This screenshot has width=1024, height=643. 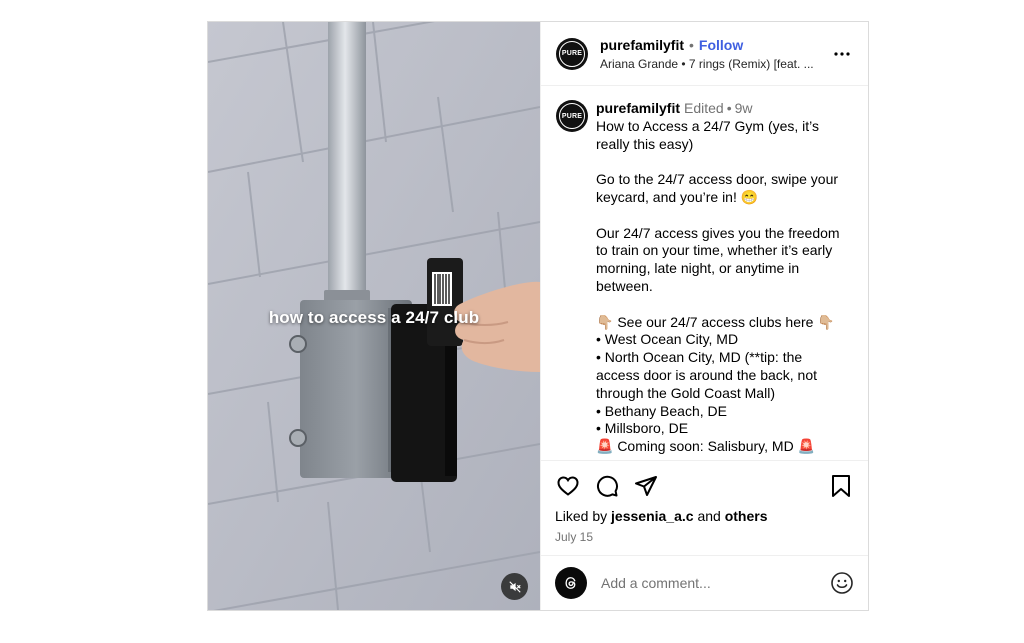 I want to click on emoji-button, so click(x=842, y=583).